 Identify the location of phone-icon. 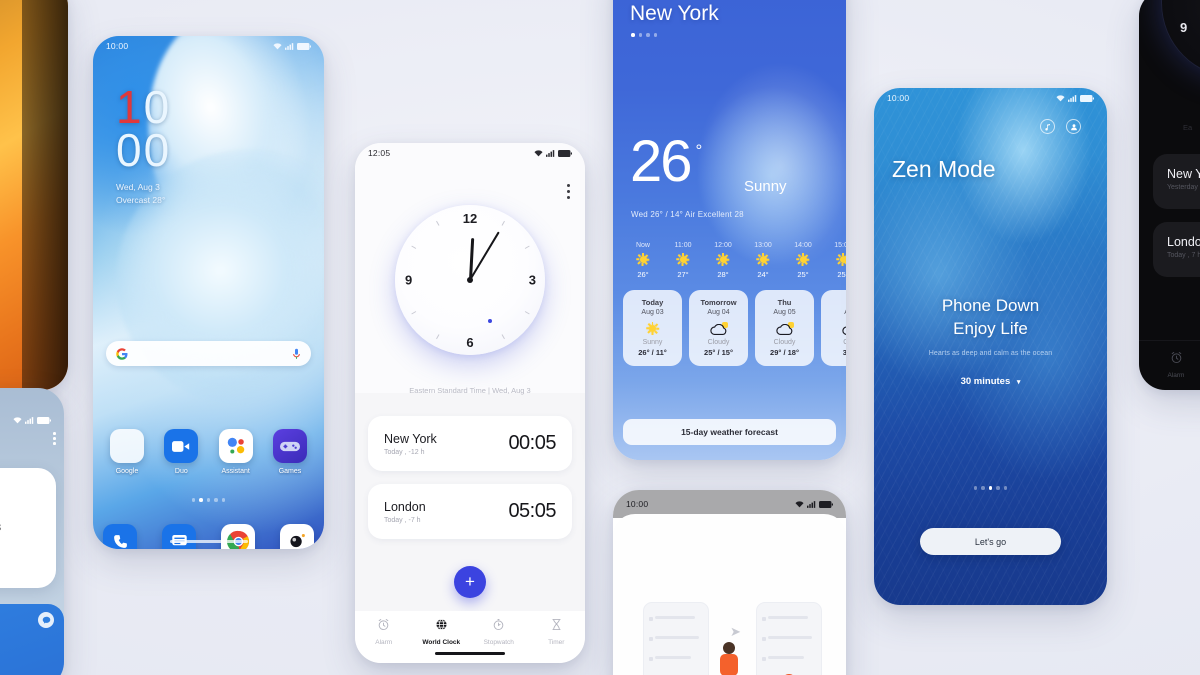
(120, 536).